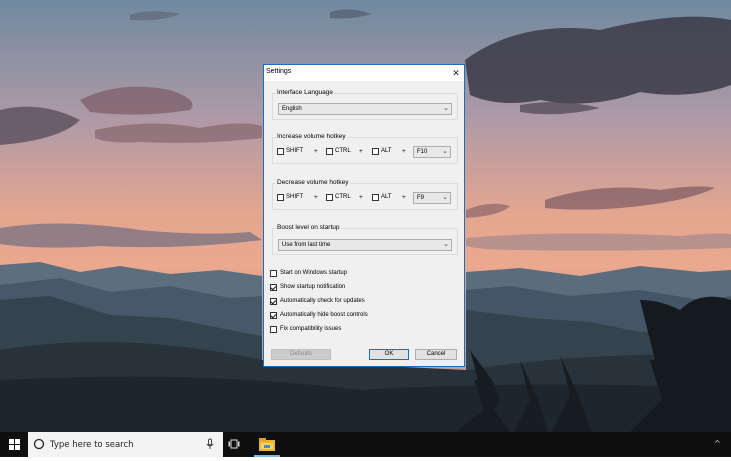 The height and width of the screenshot is (461, 731). What do you see at coordinates (280, 151) in the screenshot?
I see `increase-shift-checkbox` at bounding box center [280, 151].